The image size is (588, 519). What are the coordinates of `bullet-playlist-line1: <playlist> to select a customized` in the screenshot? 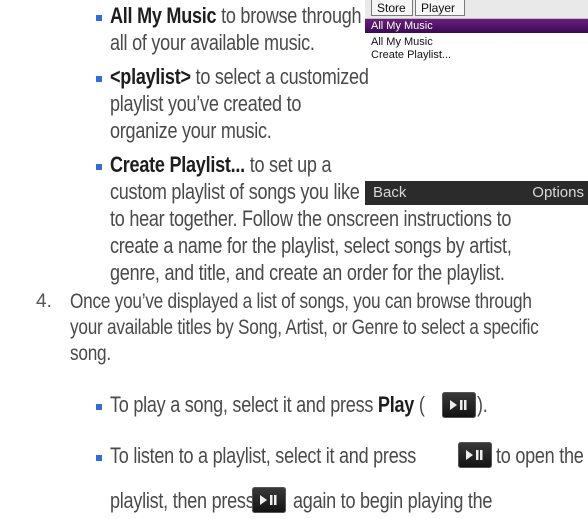 It's located at (239, 76).